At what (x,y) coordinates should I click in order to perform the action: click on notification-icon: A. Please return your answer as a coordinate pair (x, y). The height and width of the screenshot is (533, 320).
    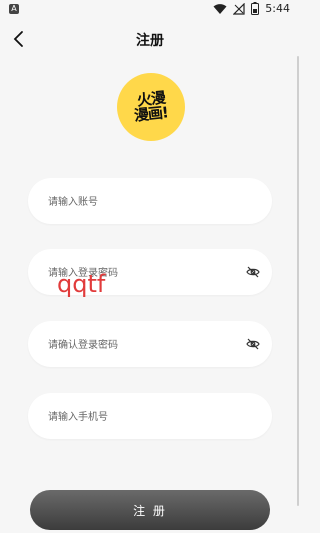
    Looking at the image, I should click on (14, 9).